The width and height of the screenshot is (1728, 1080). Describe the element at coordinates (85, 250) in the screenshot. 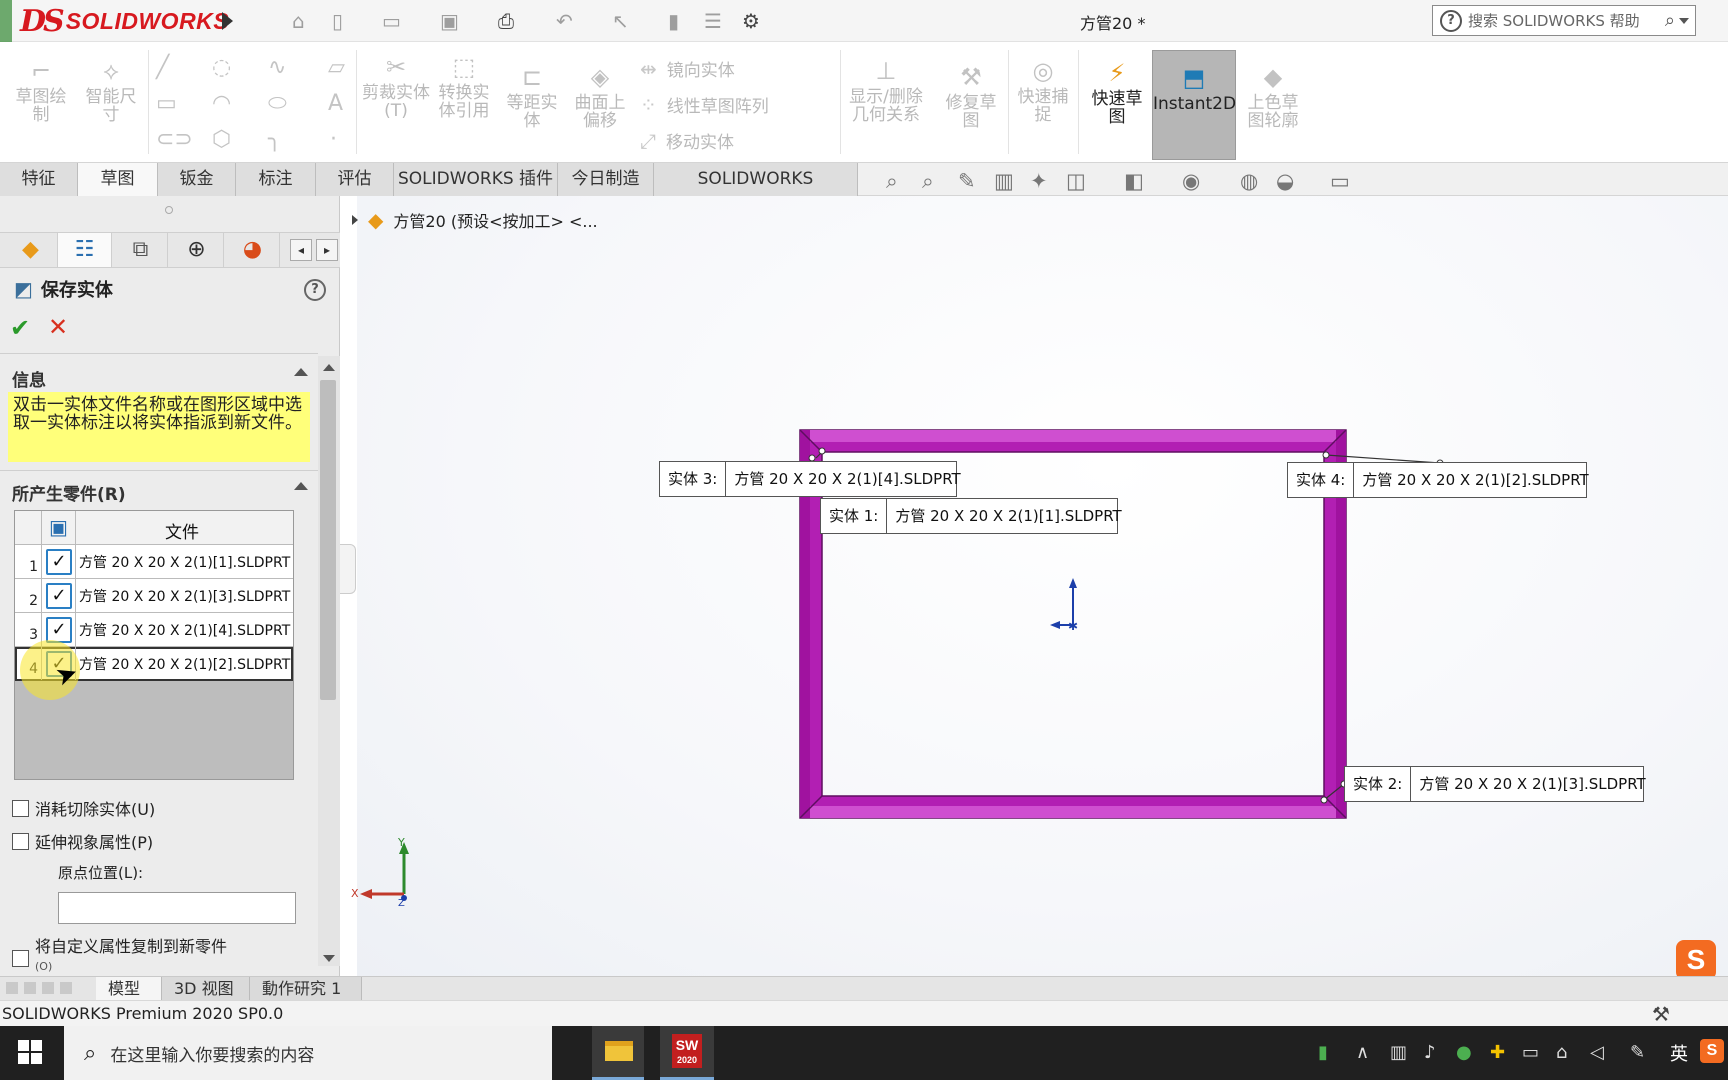

I see `property-manager-tab-icon: ☷` at that location.